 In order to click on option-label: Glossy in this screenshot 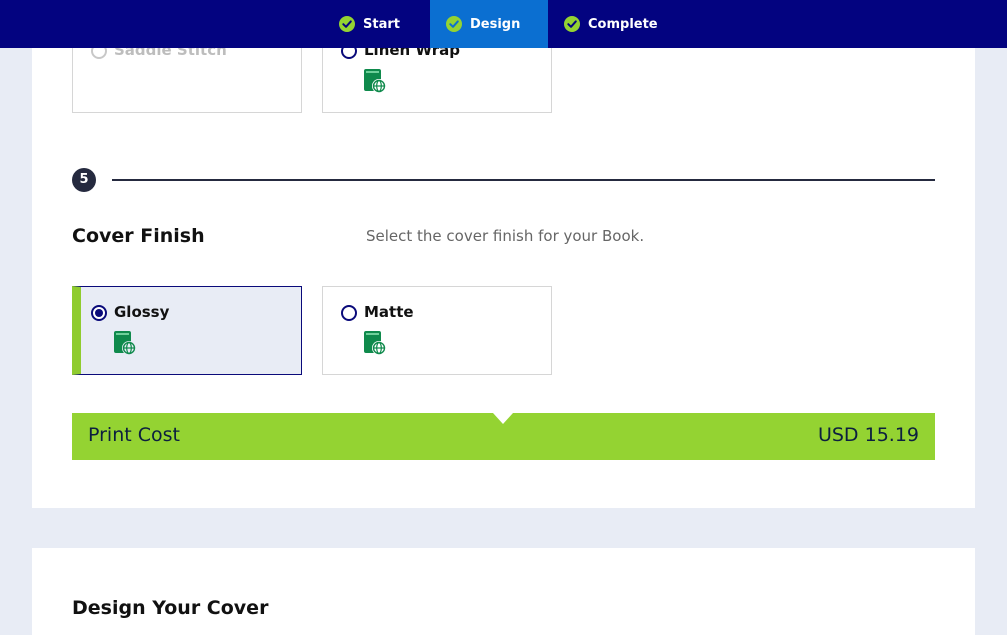, I will do `click(142, 312)`.